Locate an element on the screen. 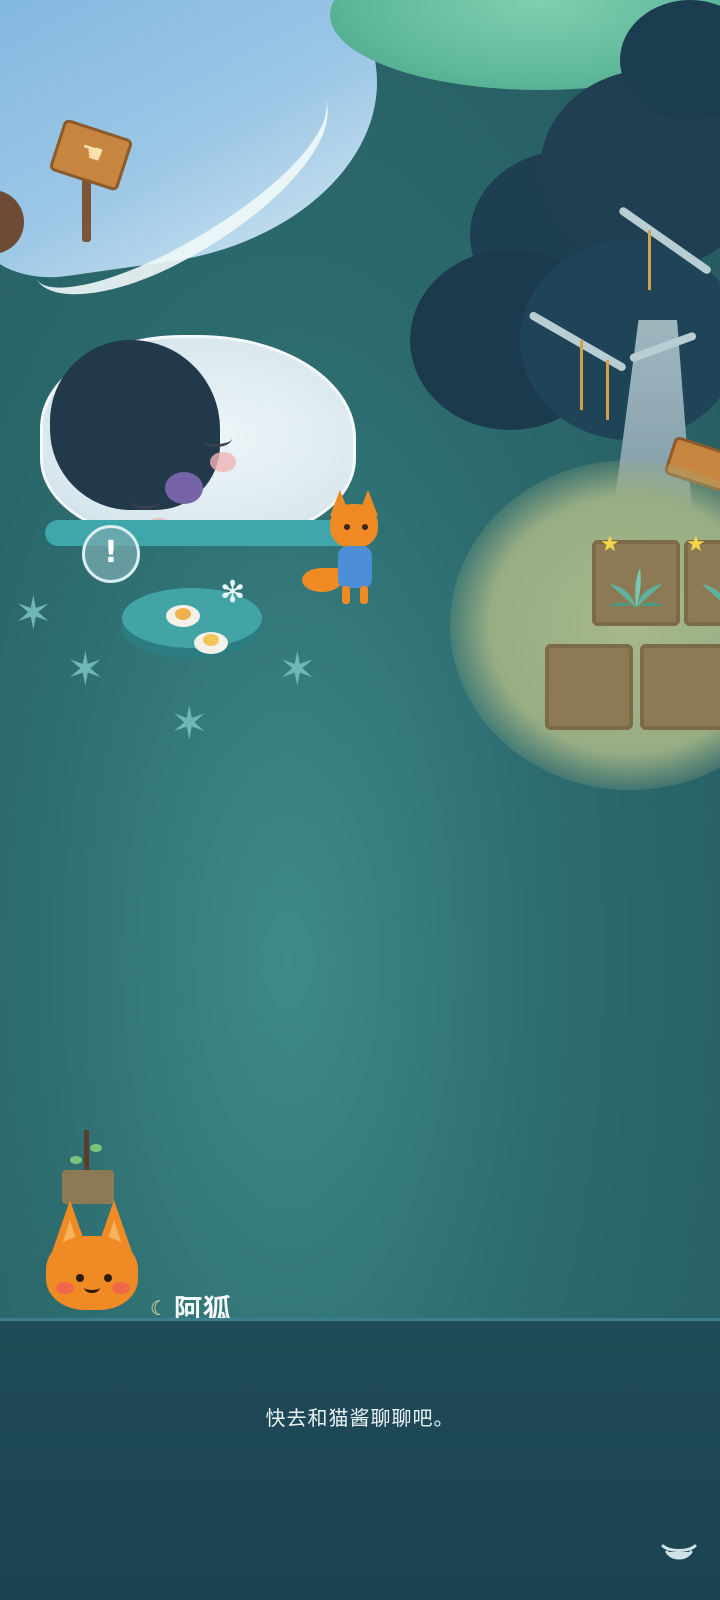 This screenshot has height=1600, width=720. crescent-moon-icon: ☾ is located at coordinates (159, 1308).